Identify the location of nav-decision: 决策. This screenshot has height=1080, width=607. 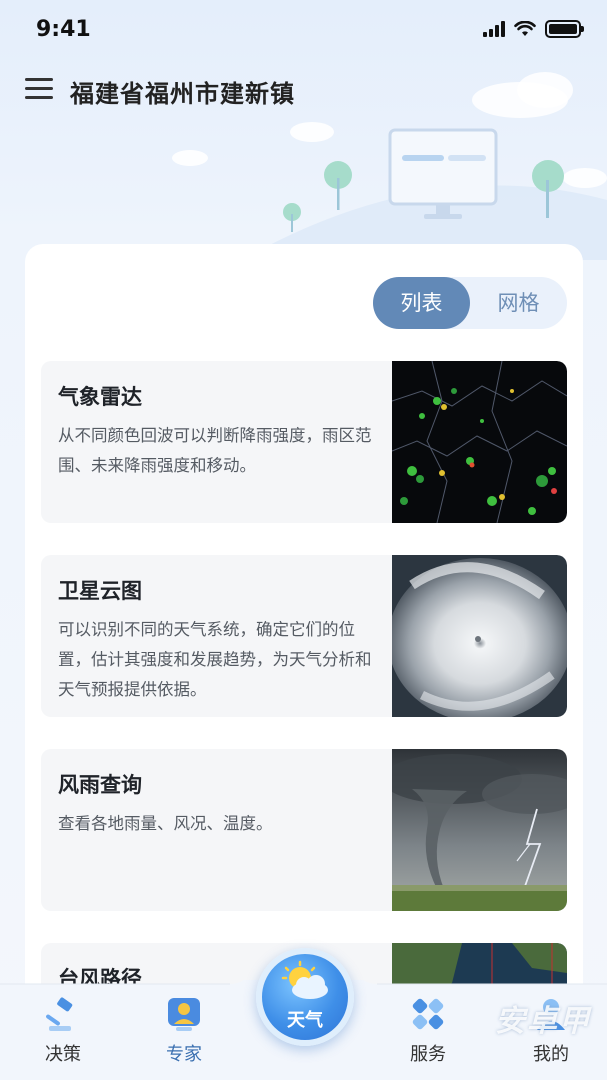
(63, 1030).